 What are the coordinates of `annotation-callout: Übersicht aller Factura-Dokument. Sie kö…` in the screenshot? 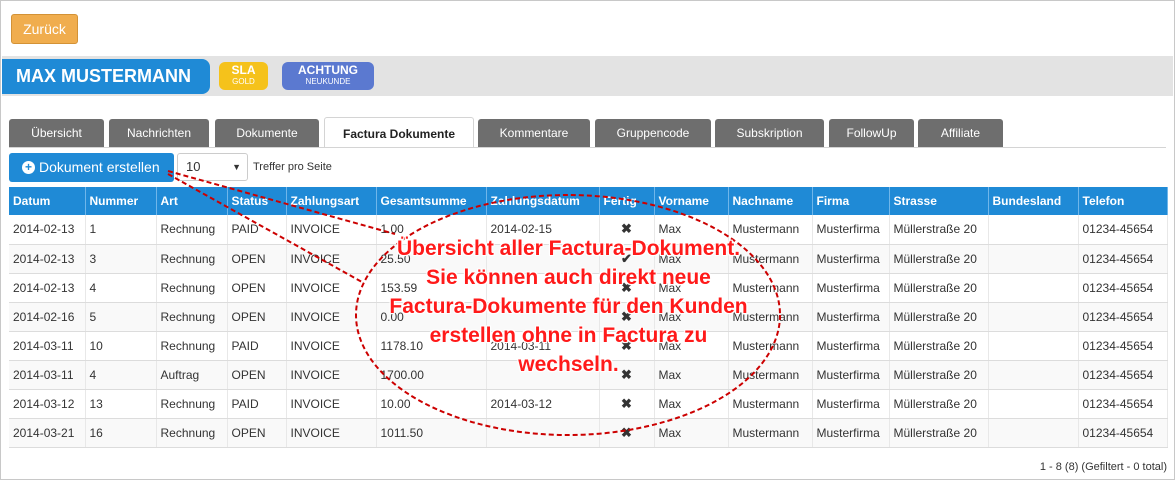 It's located at (568, 306).